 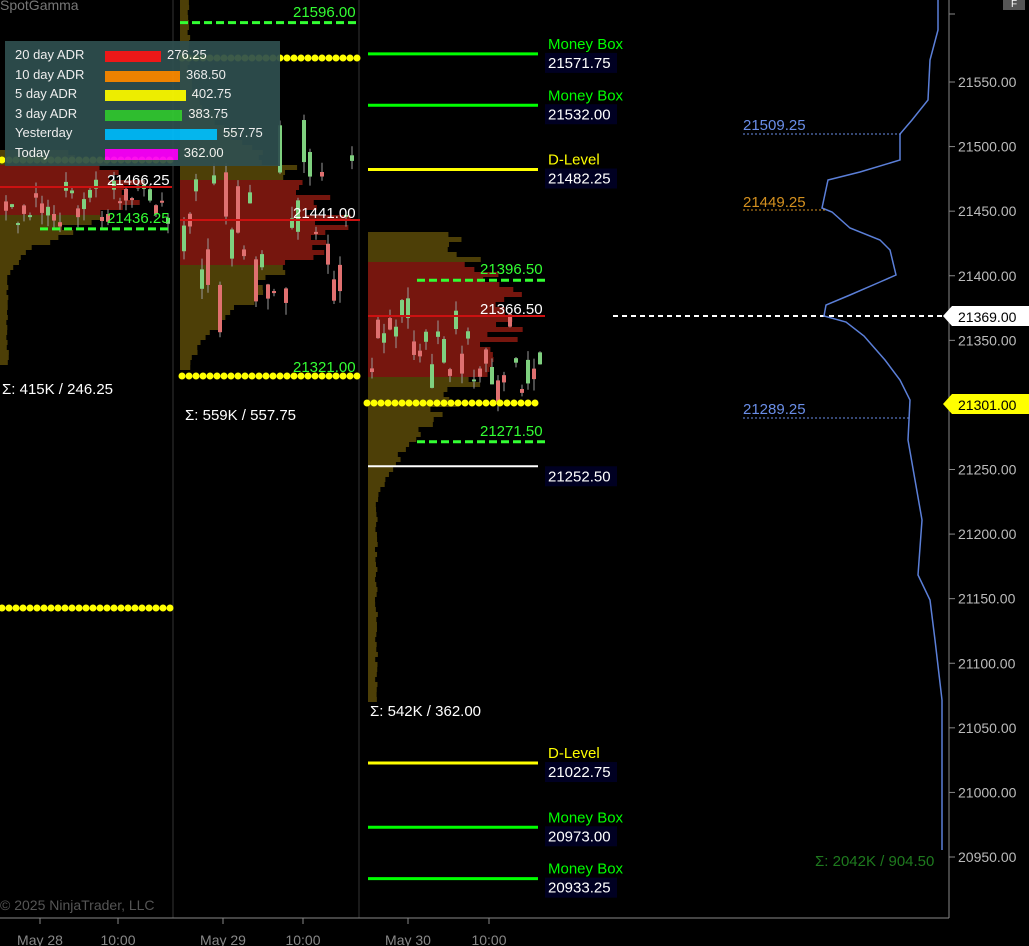 I want to click on adr-label: 3 day ADR, so click(x=46, y=113).